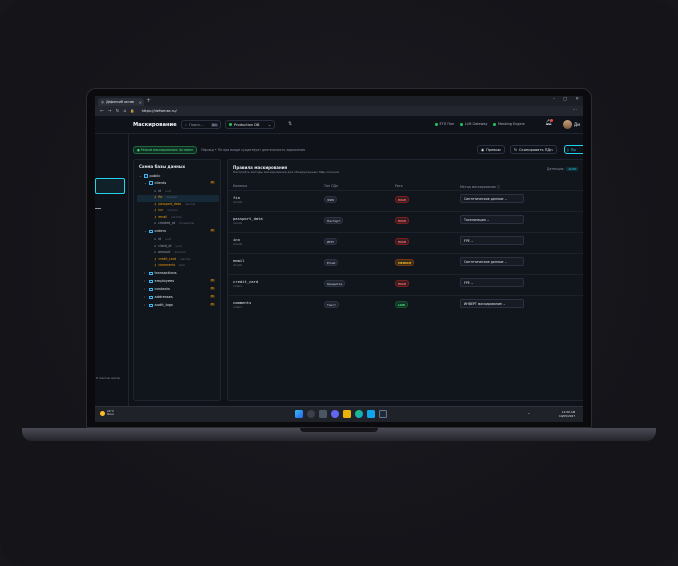 This screenshot has width=678, height=566. I want to click on tree-column: ⚷ passport_data varchar, so click(175, 204).